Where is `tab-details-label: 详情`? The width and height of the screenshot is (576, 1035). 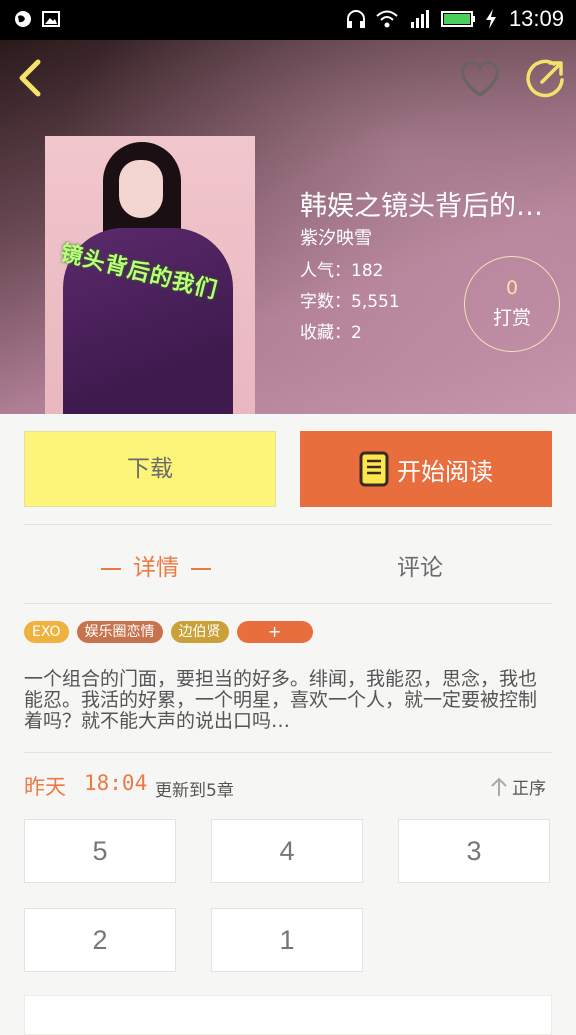 tab-details-label: 详情 is located at coordinates (156, 568).